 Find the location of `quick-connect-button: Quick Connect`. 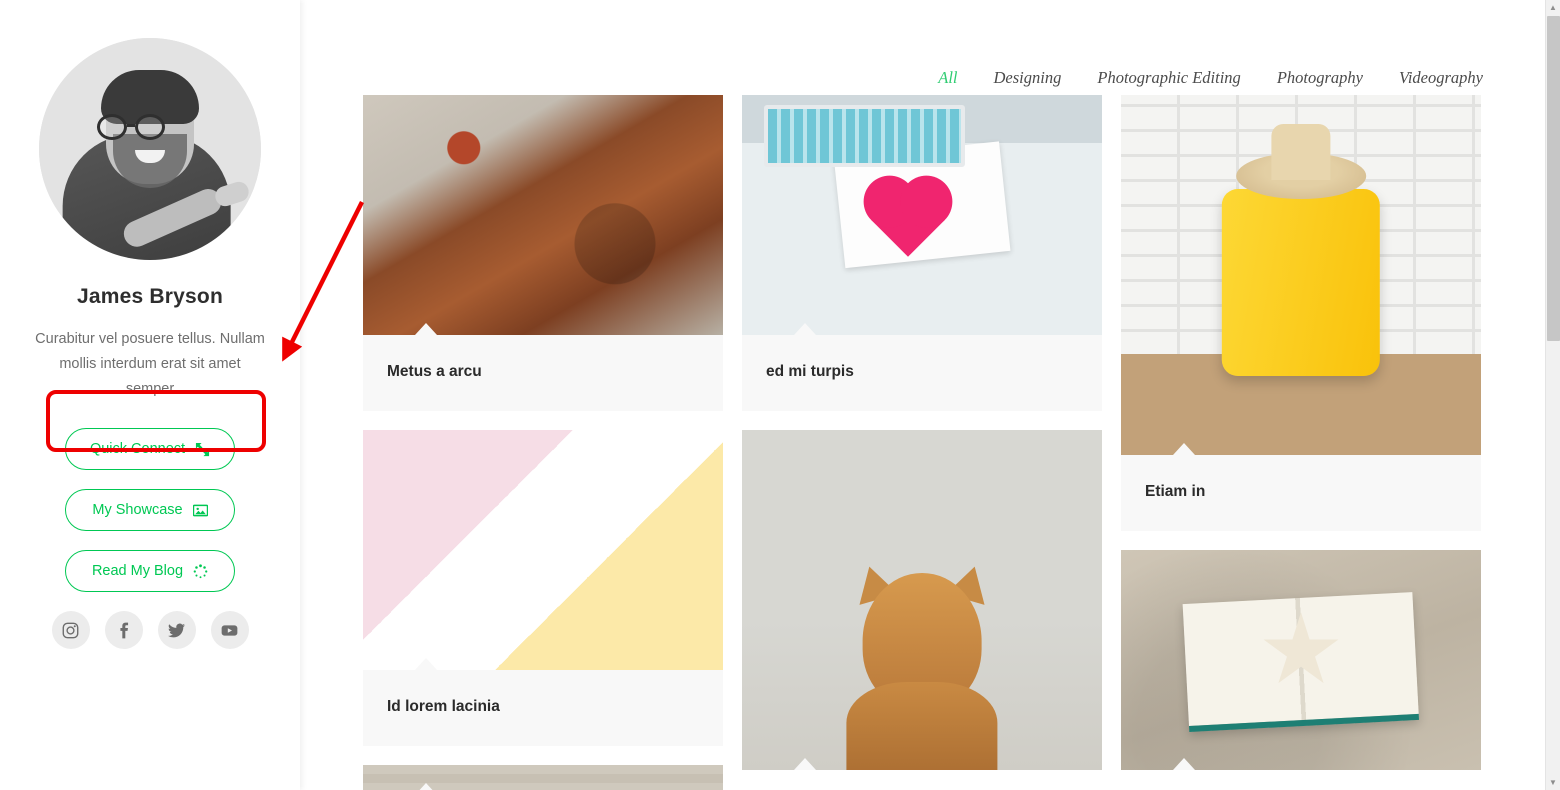

quick-connect-button: Quick Connect is located at coordinates (150, 449).